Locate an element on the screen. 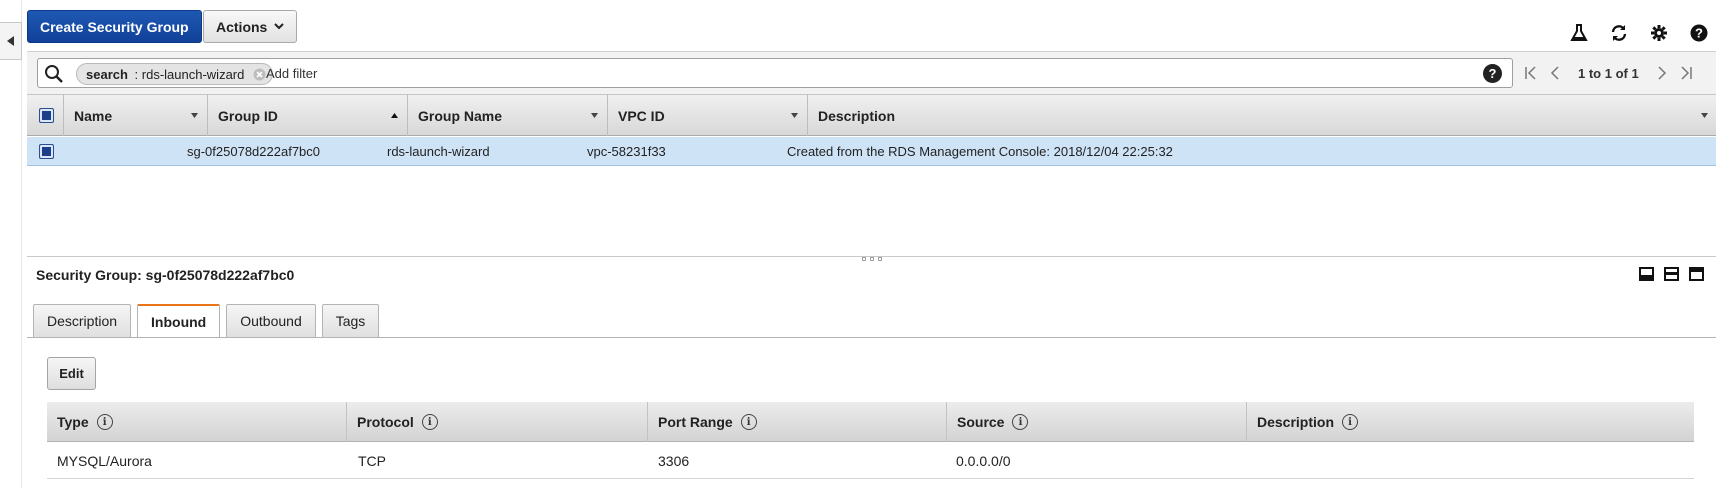  column-label: Port Range is located at coordinates (695, 422).